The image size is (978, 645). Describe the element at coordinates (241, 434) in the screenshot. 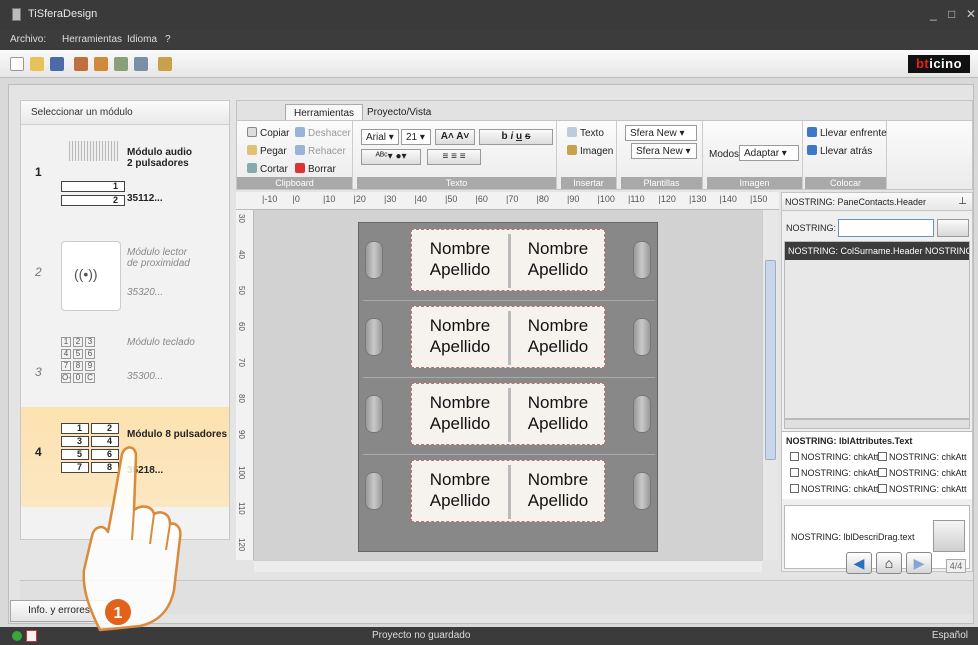

I see `ruler-tick-label: 90` at that location.